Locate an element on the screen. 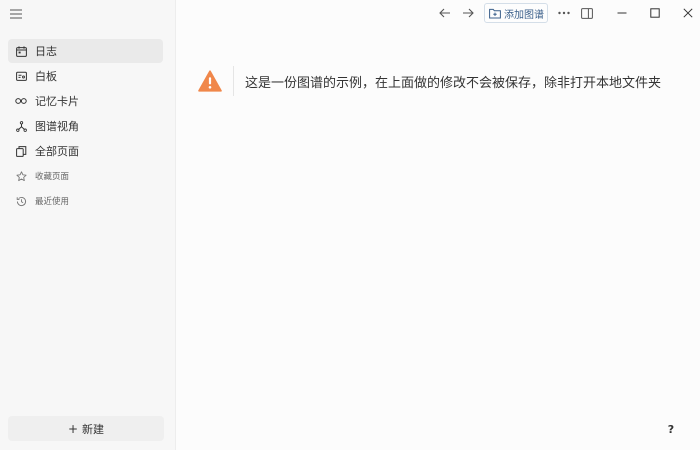 The image size is (700, 450). back-arrow-icon is located at coordinates (445, 13).